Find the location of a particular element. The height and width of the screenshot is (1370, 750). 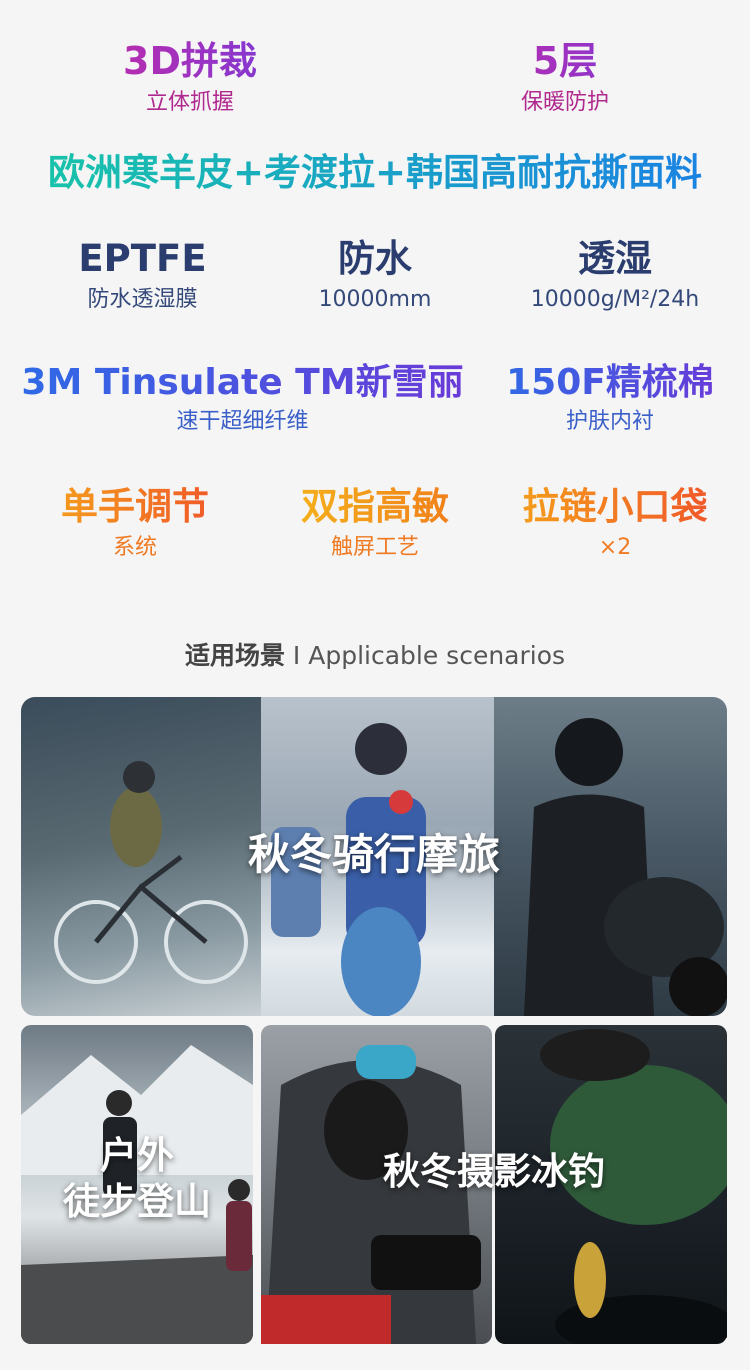

feature-title: EPTFE is located at coordinates (142, 258).